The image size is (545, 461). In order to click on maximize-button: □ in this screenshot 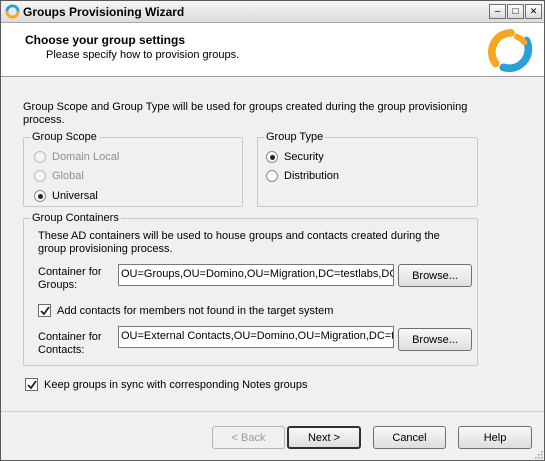, I will do `click(515, 11)`.